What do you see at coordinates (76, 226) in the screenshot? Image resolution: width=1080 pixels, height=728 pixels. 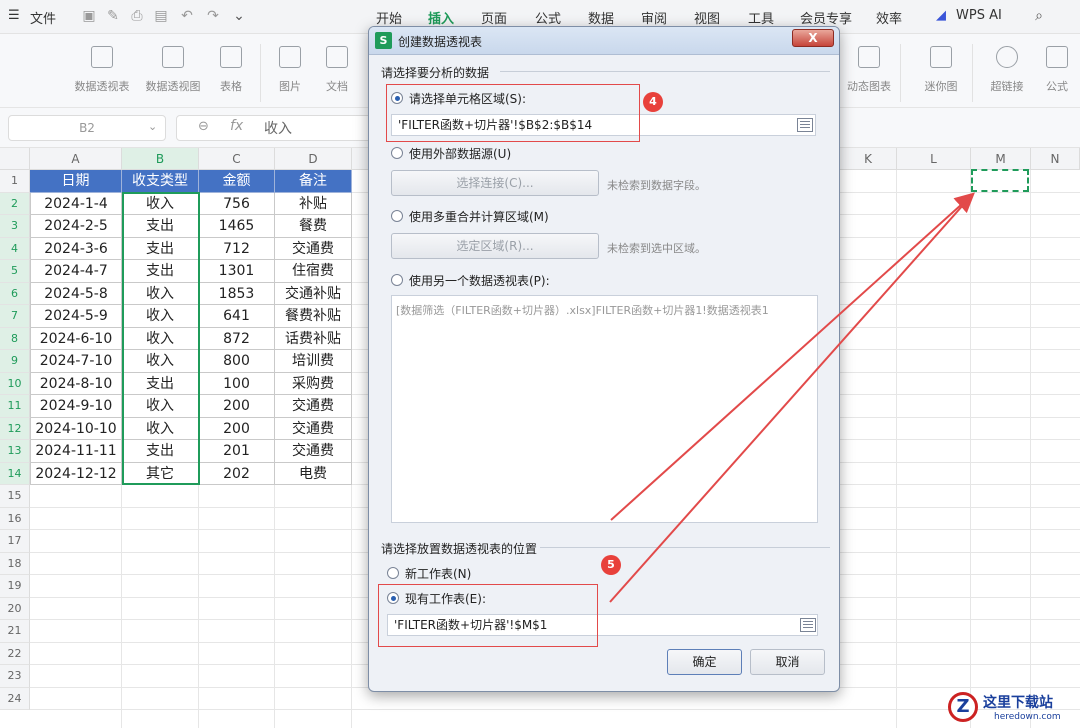 I see `table-cell: 2024-2-5` at bounding box center [76, 226].